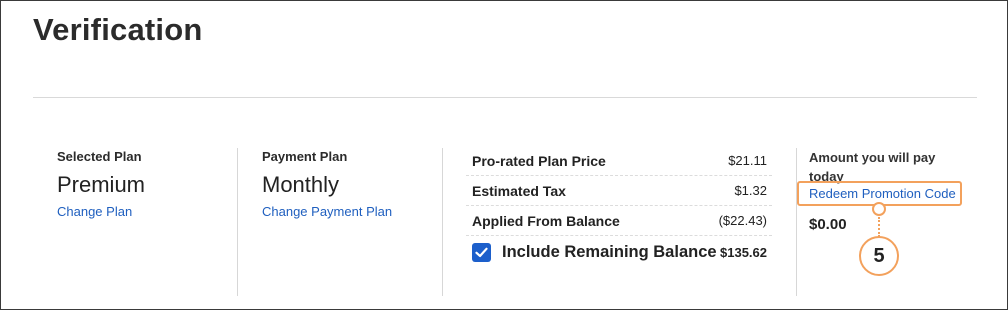  I want to click on include-balance-value: $135.62, so click(743, 252).